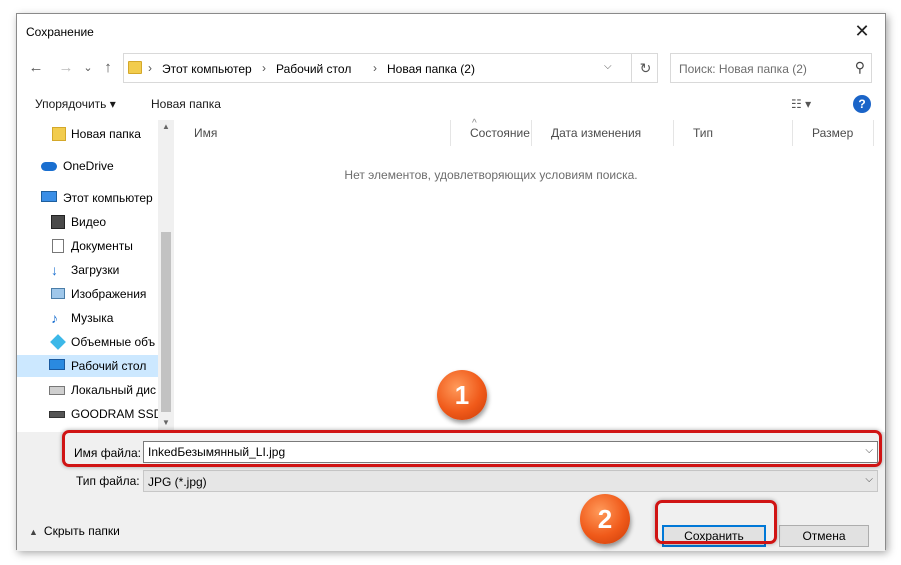 Image resolution: width=901 pixels, height=565 pixels. Describe the element at coordinates (57, 390) in the screenshot. I see `drive-icon` at that location.